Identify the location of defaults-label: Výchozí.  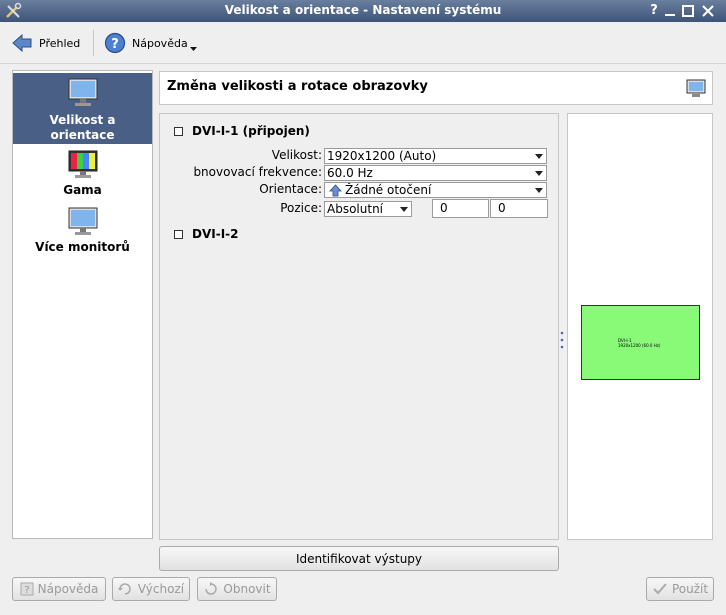
(161, 589).